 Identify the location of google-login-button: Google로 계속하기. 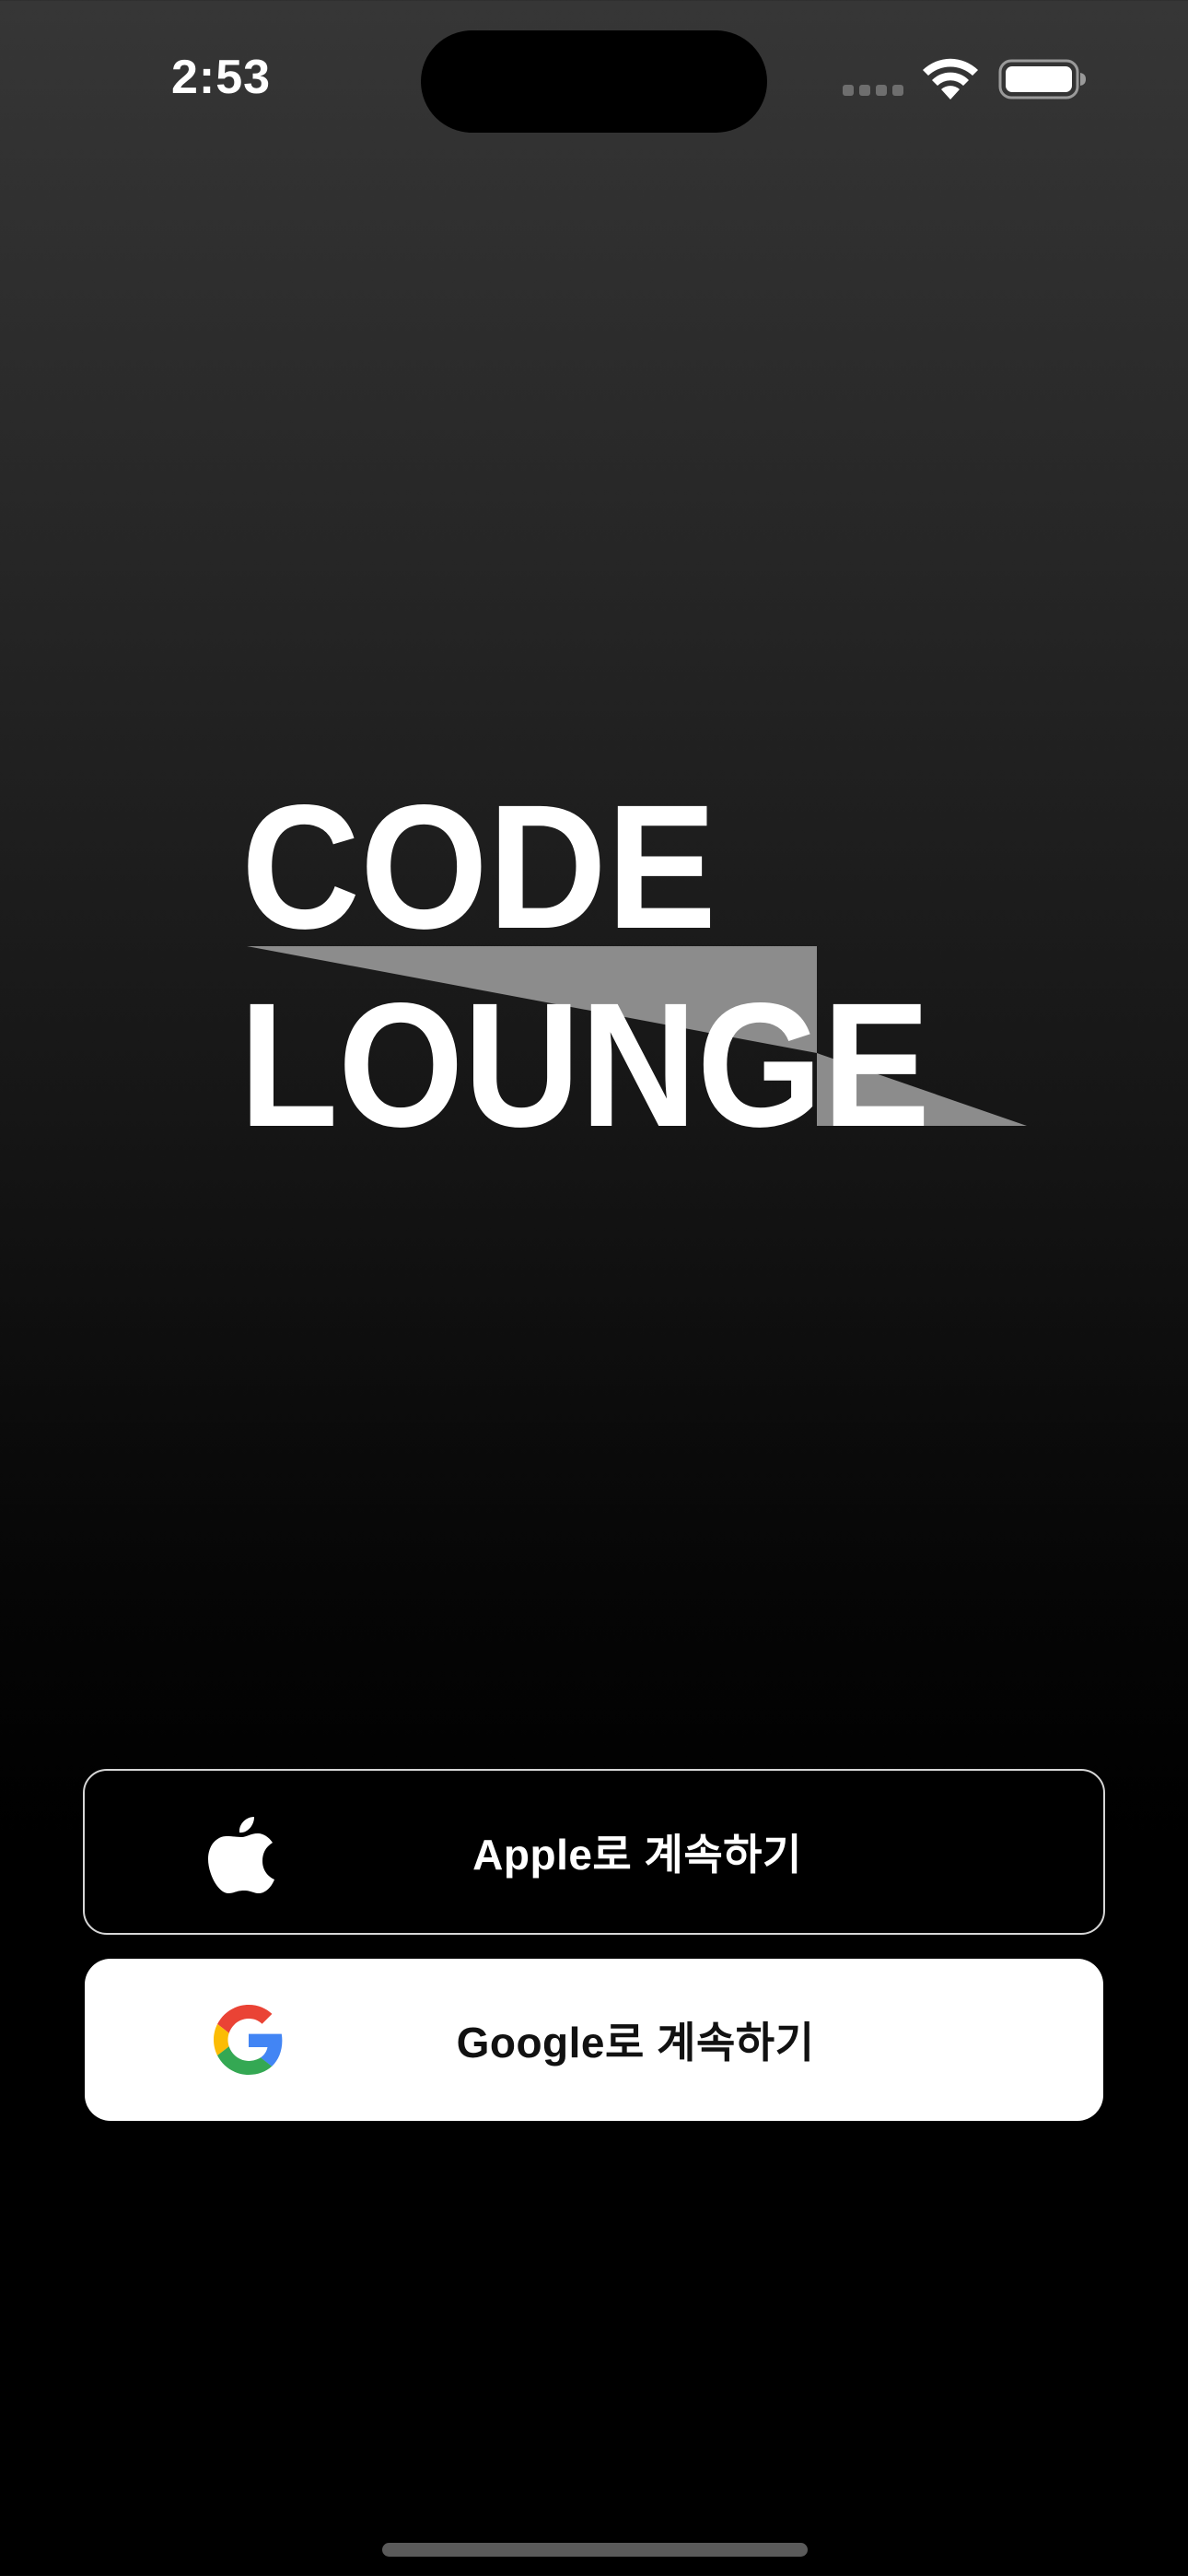
(594, 2040).